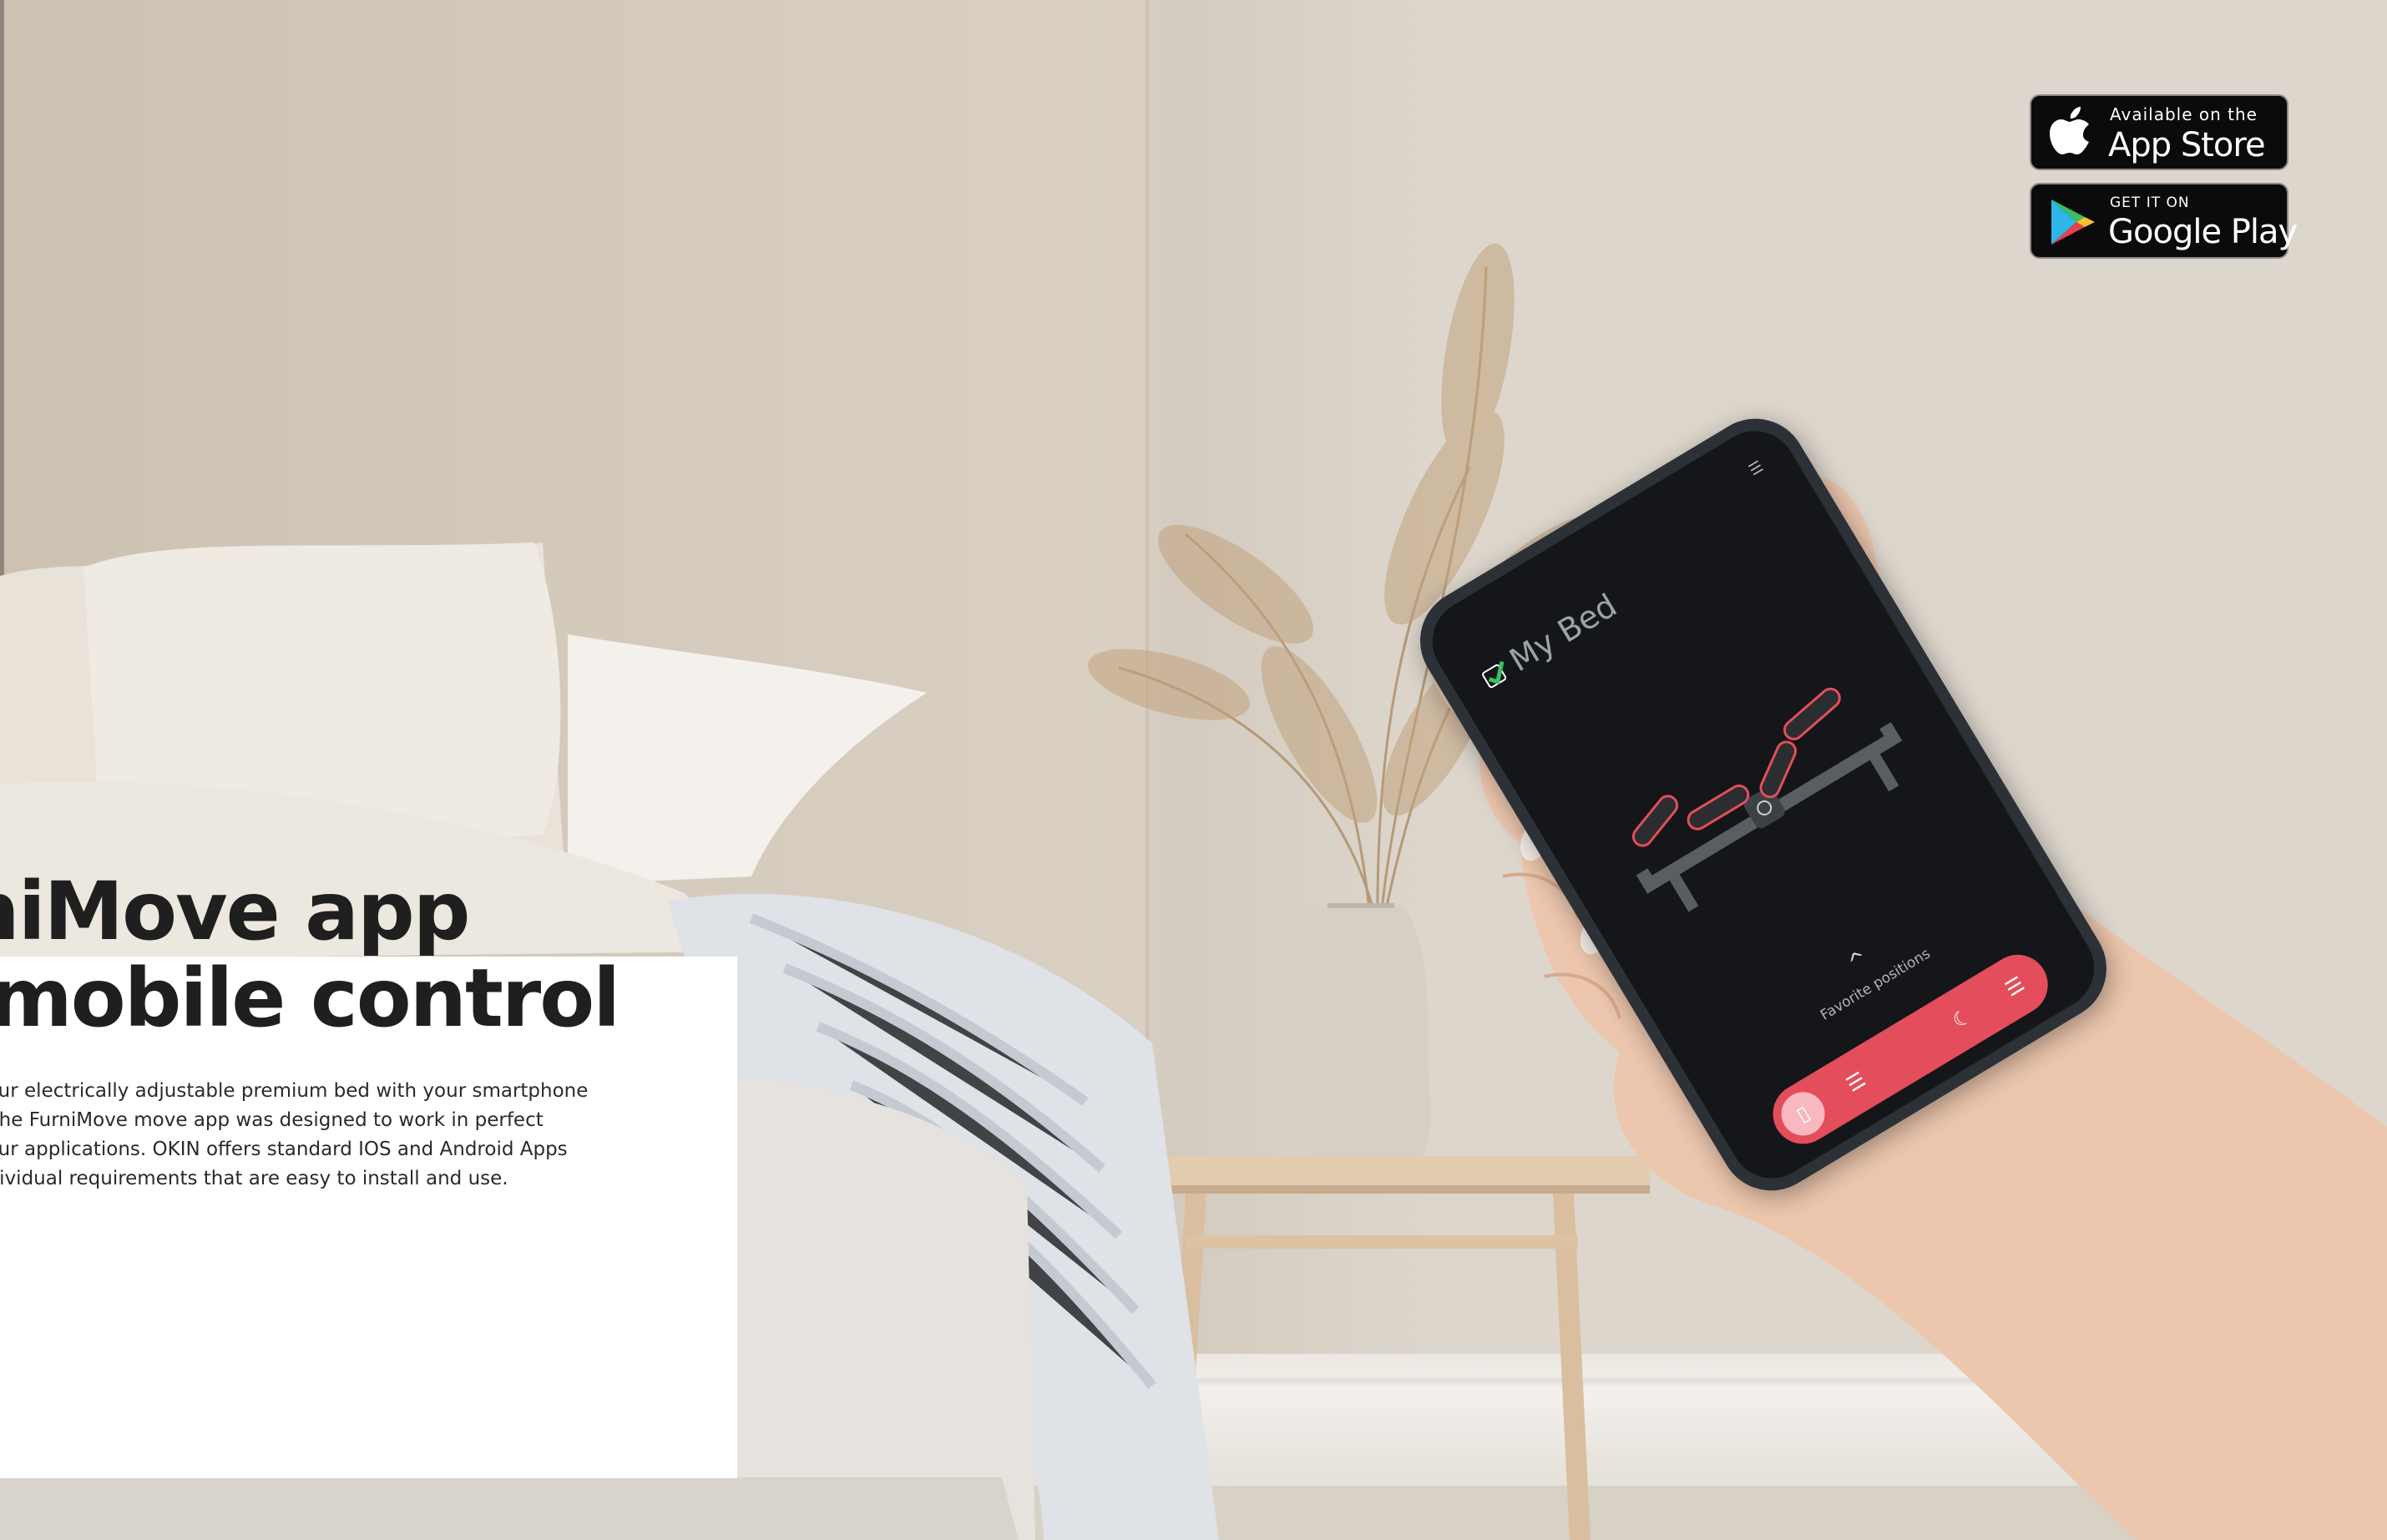  Describe the element at coordinates (2184, 114) in the screenshot. I see `app-store-small-text: Available on the` at that location.